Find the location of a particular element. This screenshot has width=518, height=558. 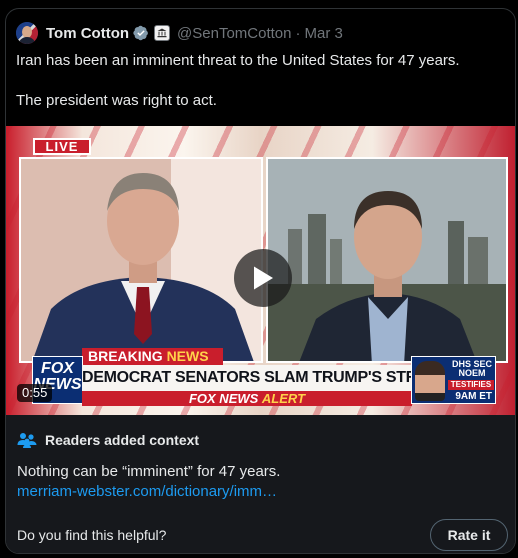

rate-it-button: Rate it is located at coordinates (469, 535).